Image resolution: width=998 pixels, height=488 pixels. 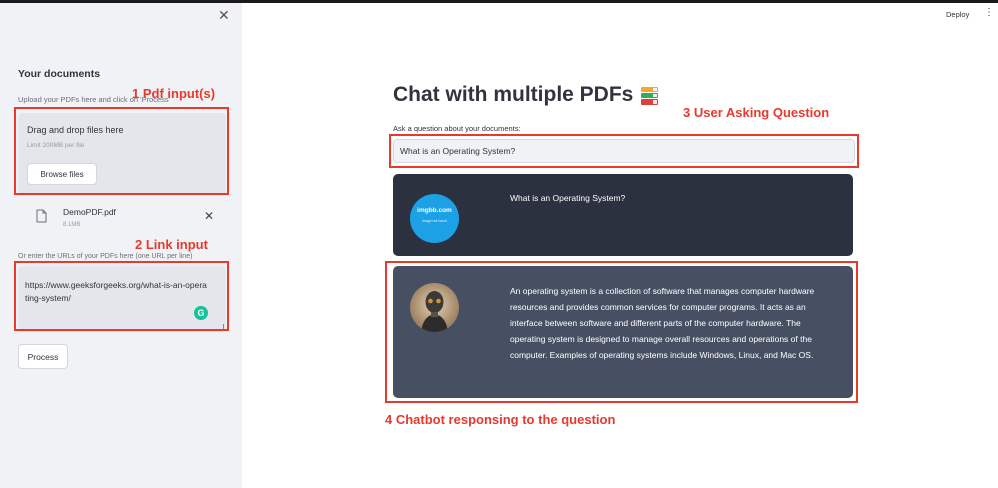 I want to click on annotation-box-question, so click(x=624, y=151).